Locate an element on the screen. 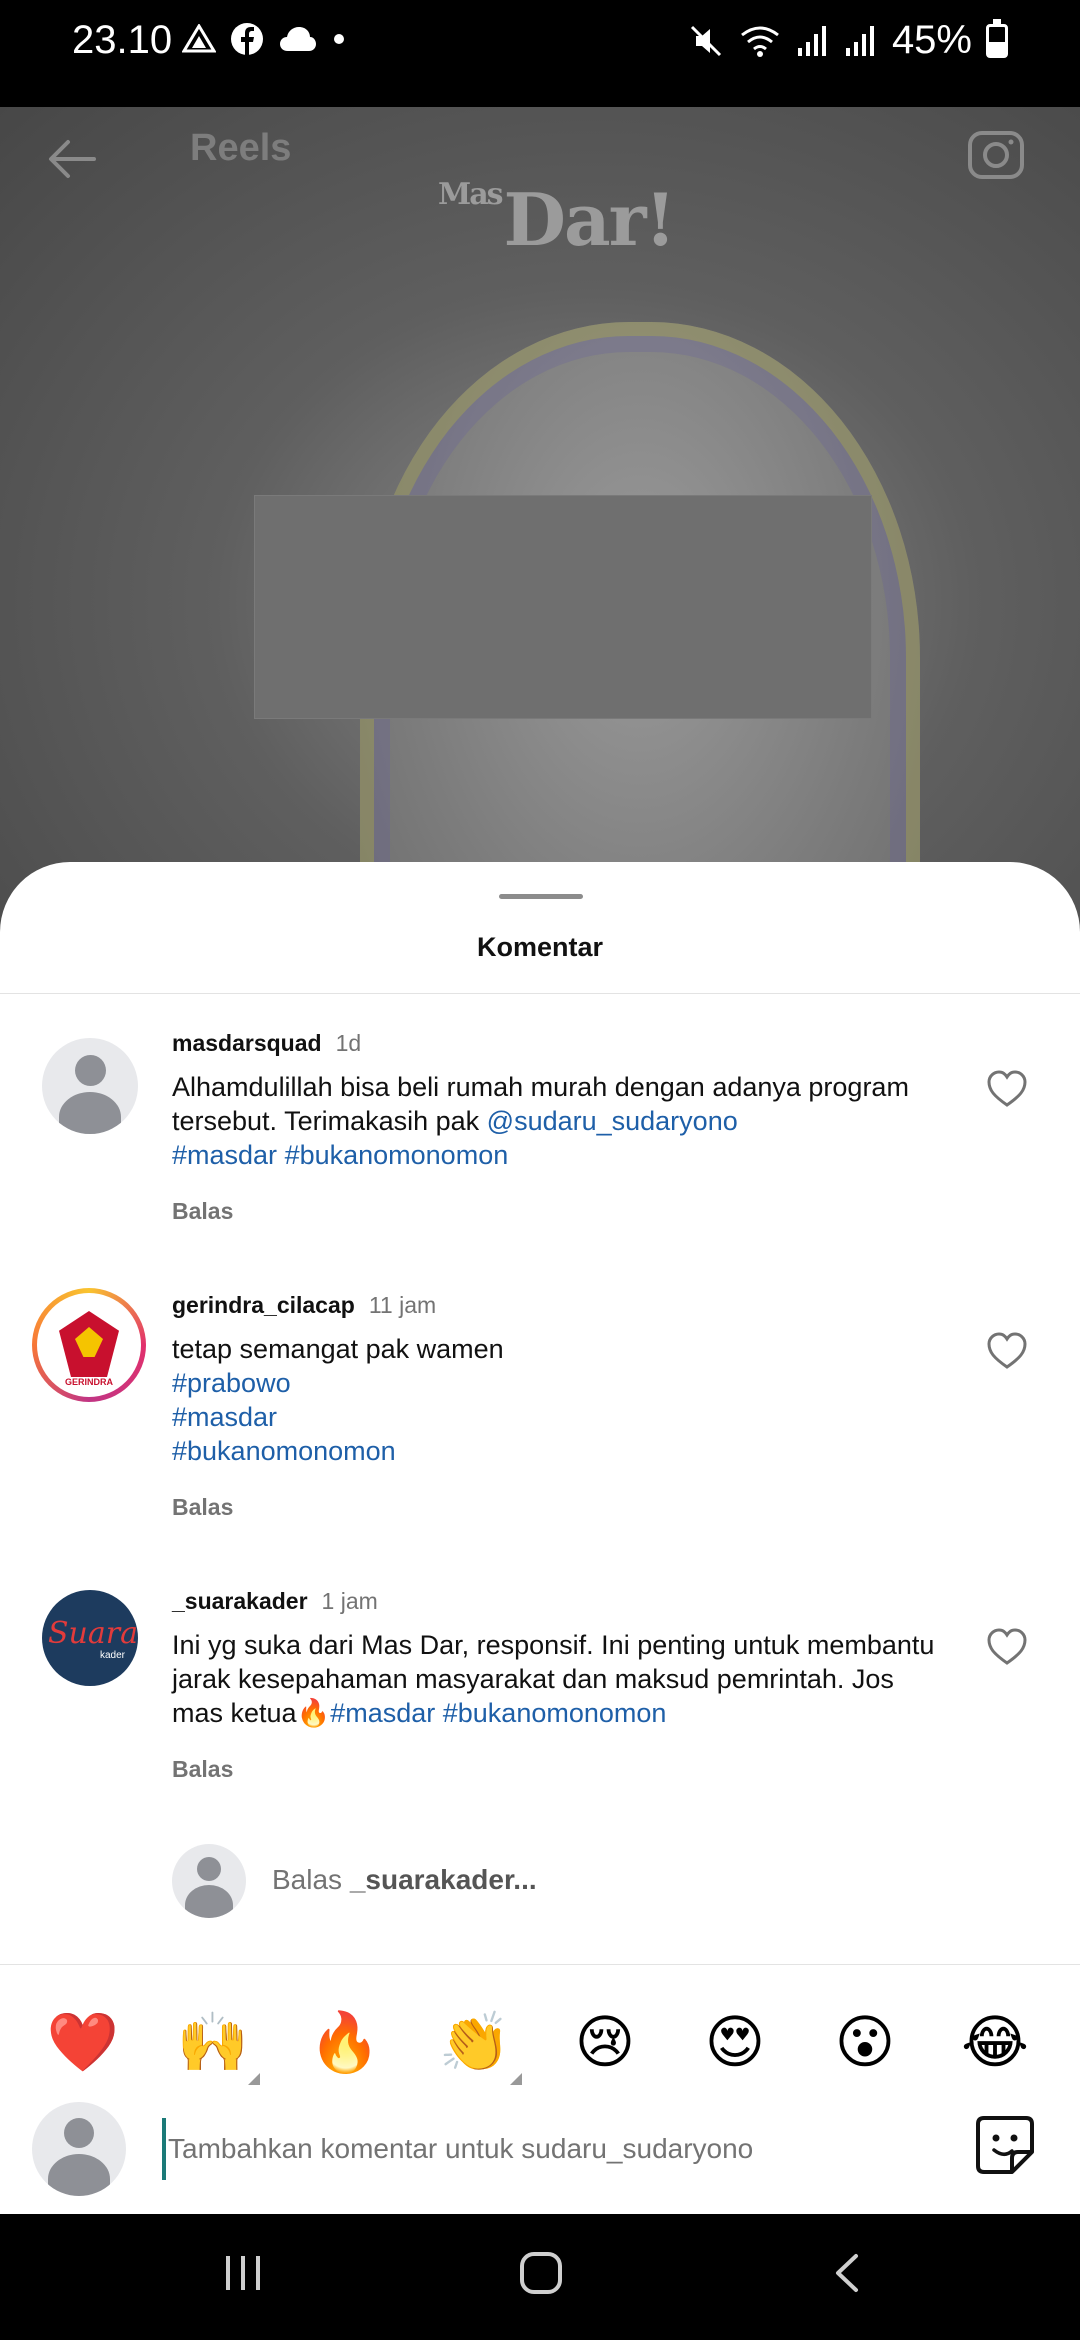  red-heart-icon: ❤️ is located at coordinates (83, 2042).